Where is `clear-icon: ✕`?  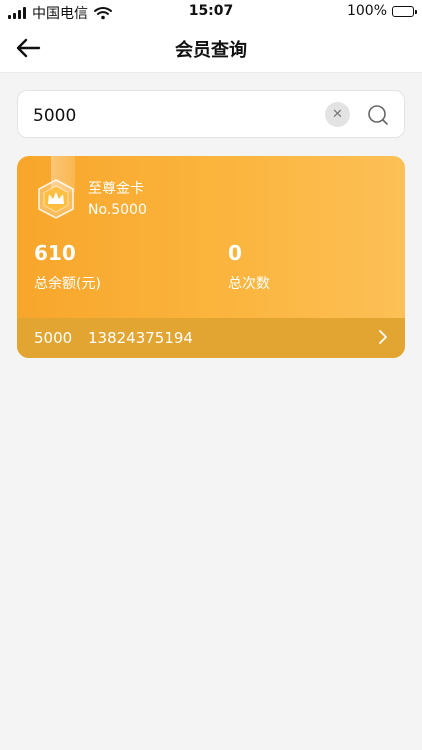
clear-icon: ✕ is located at coordinates (337, 114).